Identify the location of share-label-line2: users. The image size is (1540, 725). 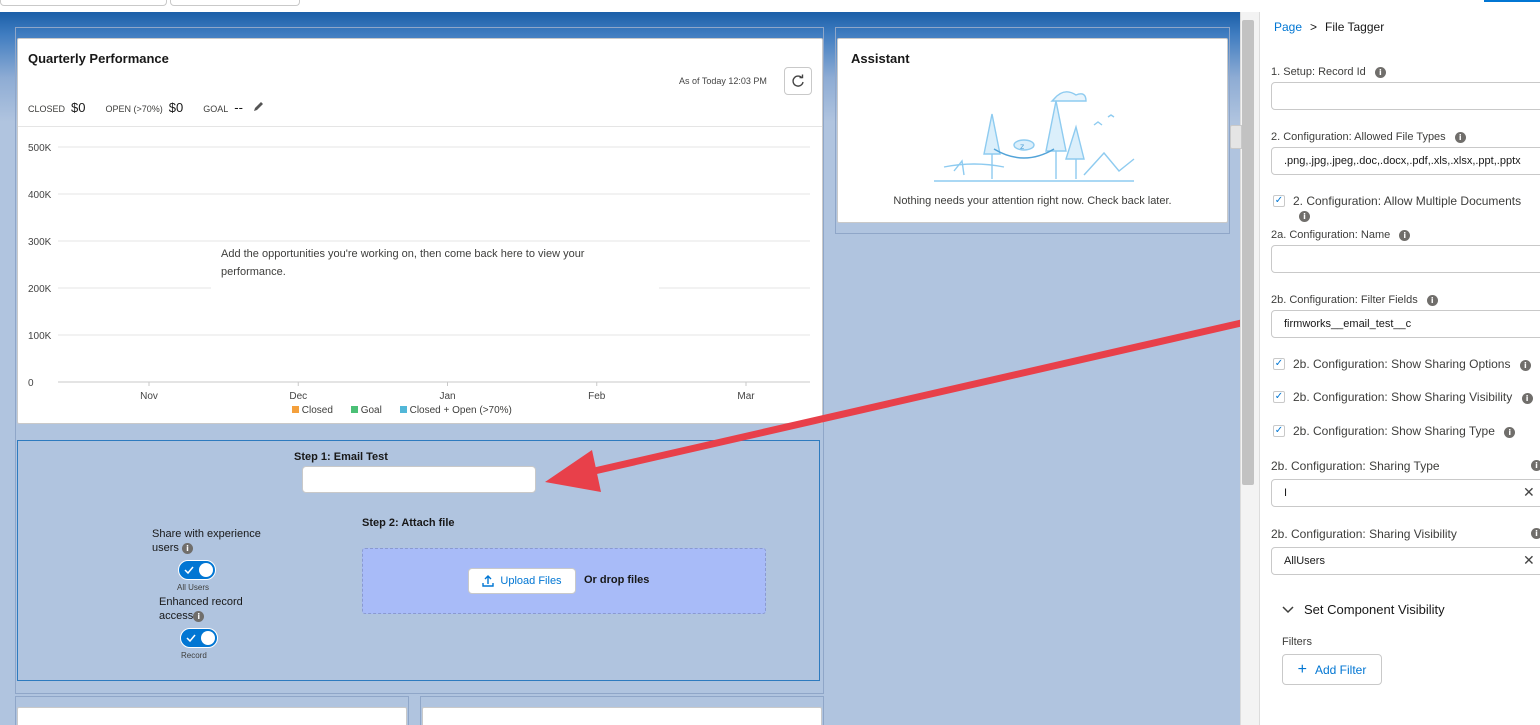
(165, 548).